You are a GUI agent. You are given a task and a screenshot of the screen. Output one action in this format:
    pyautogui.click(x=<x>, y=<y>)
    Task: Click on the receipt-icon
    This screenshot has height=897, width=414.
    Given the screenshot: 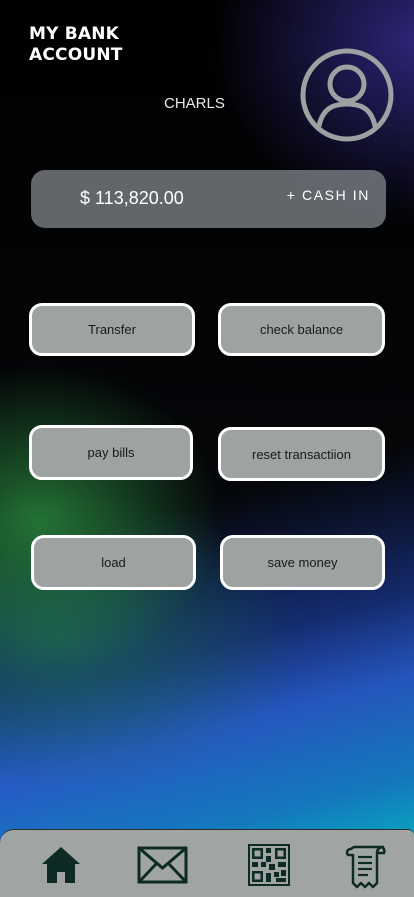 What is the action you would take?
    pyautogui.click(x=365, y=868)
    